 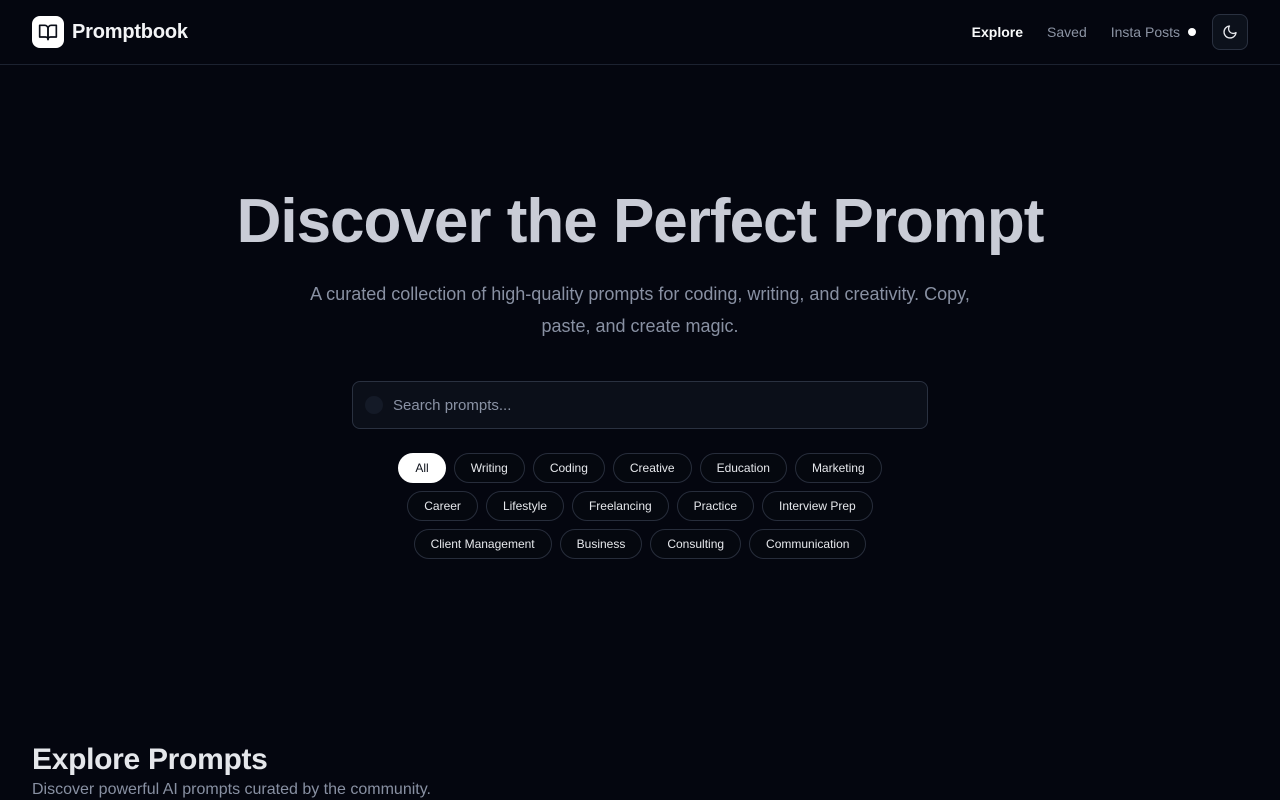 What do you see at coordinates (422, 468) in the screenshot?
I see `category-chip-all: All` at bounding box center [422, 468].